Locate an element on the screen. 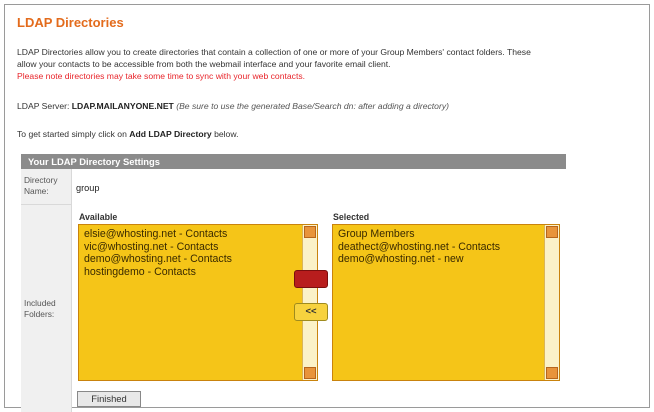  included-label-line1: Included is located at coordinates (40, 303).